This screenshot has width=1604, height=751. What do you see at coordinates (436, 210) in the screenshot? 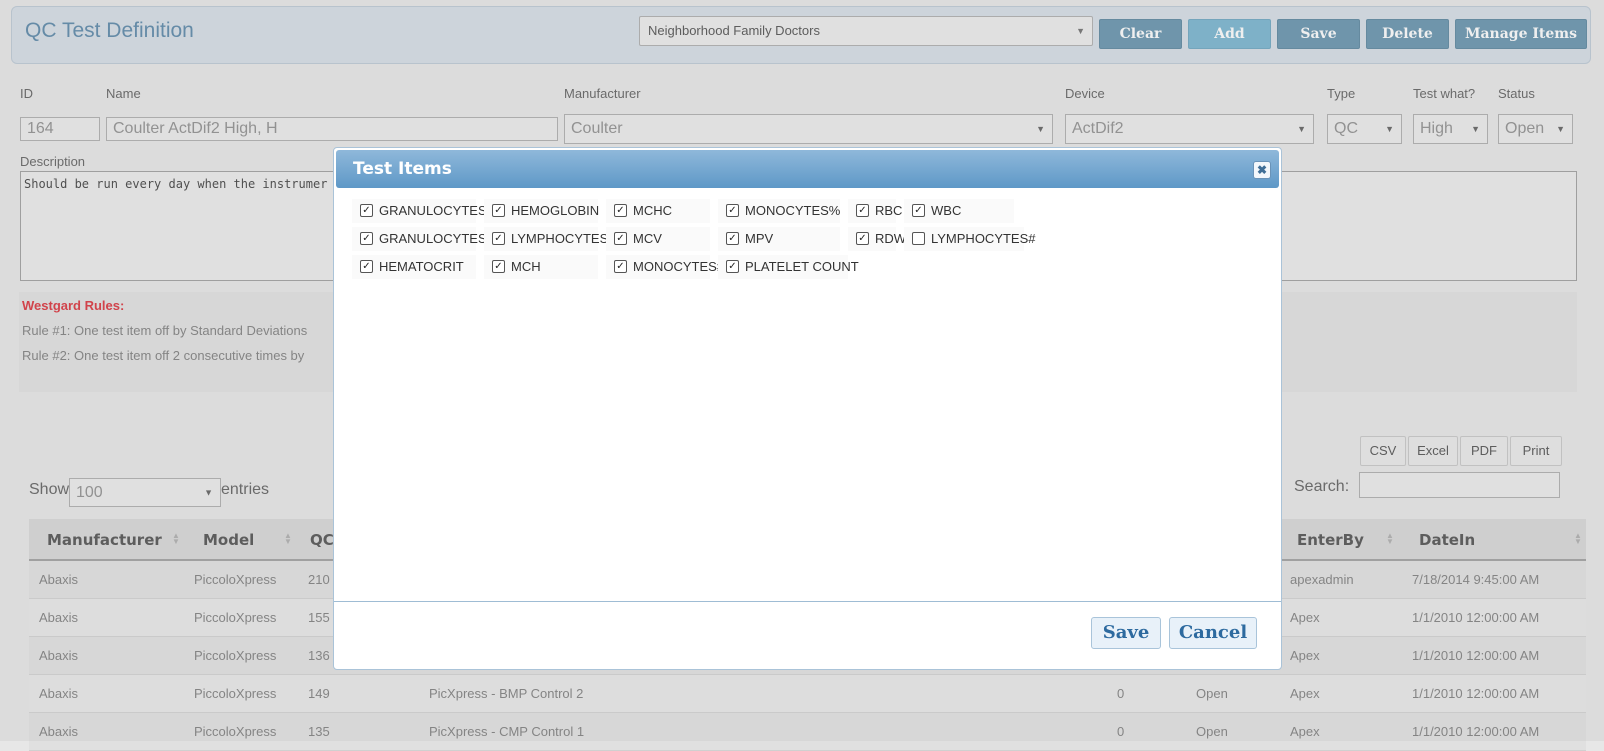
I see `checkbox-label: GRANULOCYTES#` at bounding box center [436, 210].